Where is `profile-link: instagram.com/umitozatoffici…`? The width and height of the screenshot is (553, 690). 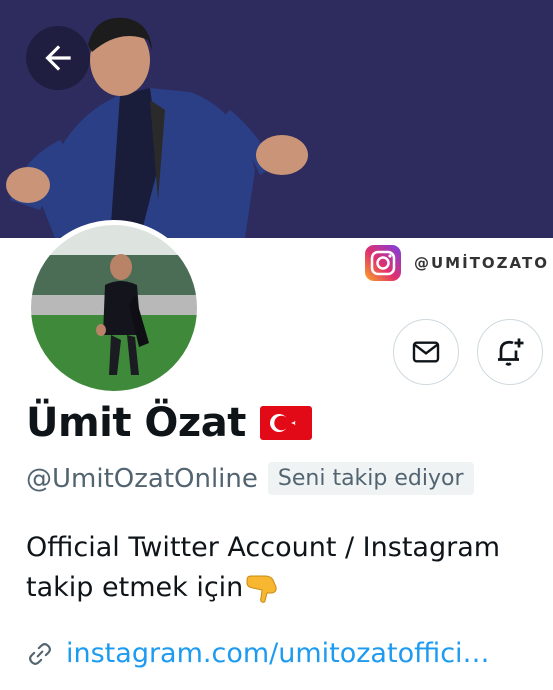
profile-link: instagram.com/umitozatoffici… is located at coordinates (278, 653).